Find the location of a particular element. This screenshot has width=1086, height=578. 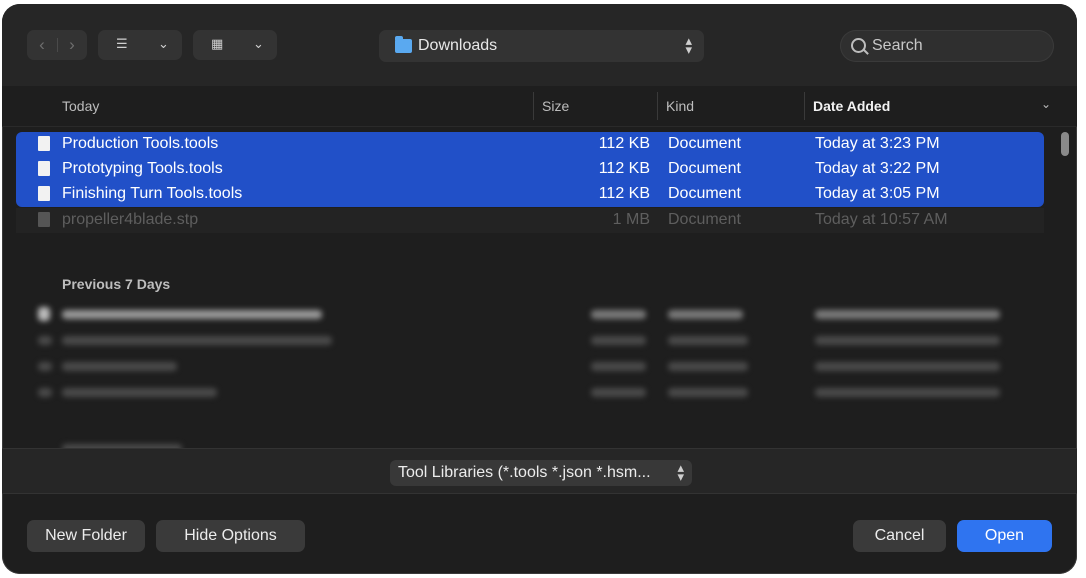

location-label: Downloads is located at coordinates (458, 45).